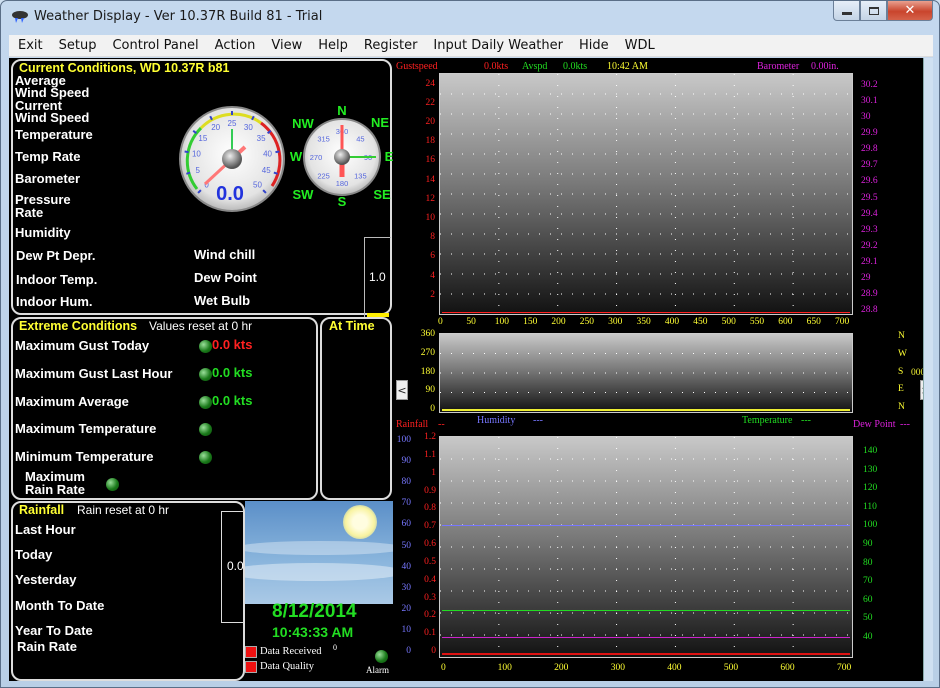 The height and width of the screenshot is (688, 940). I want to click on rainfall-y-tick: 0.3, so click(430, 597).